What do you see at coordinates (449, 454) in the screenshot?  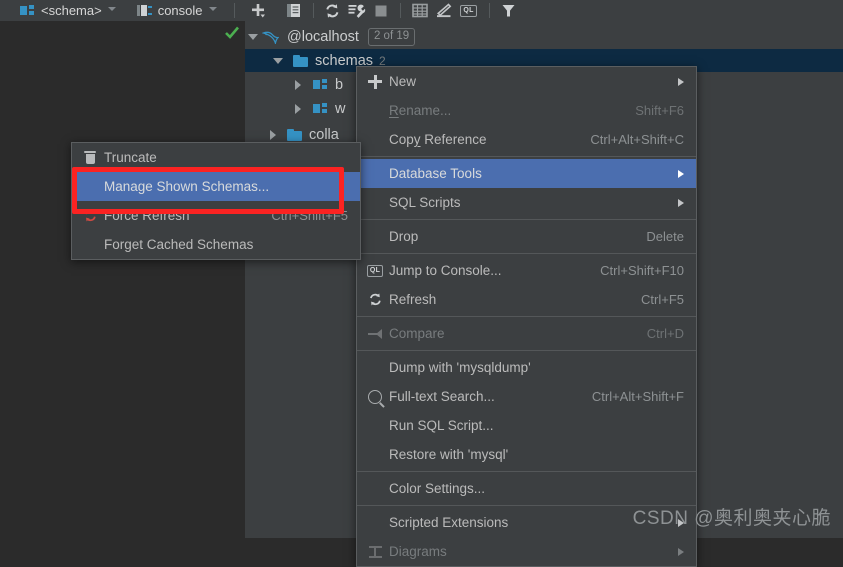 I see `menu-item-label: Restore with 'mysql'` at bounding box center [449, 454].